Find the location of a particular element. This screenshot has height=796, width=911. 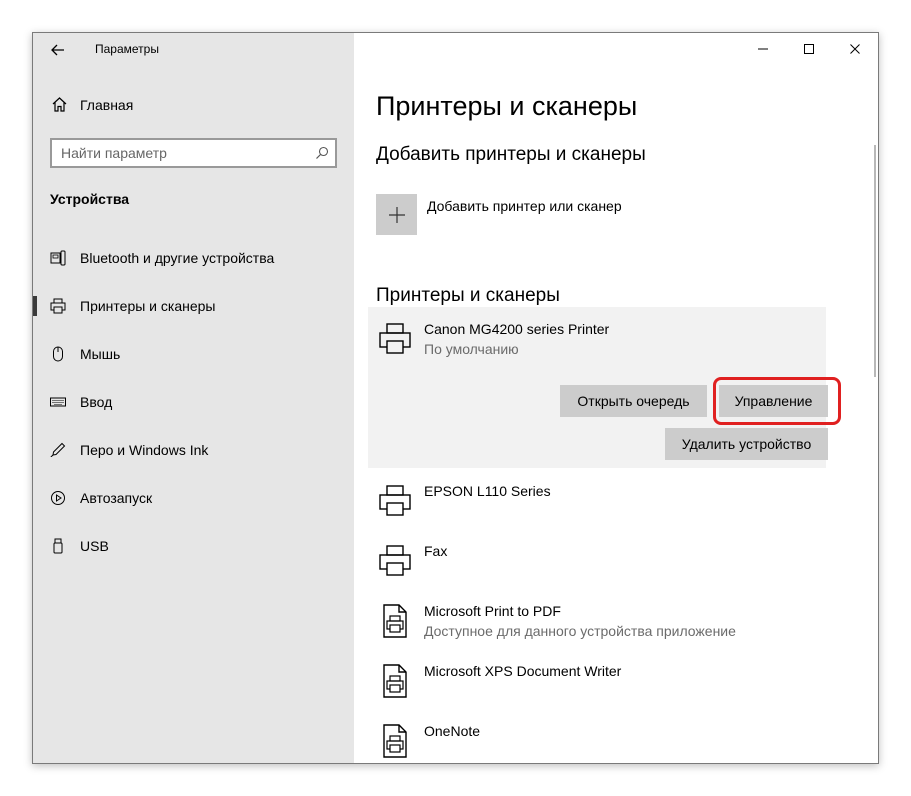

printer-item: OneNote is located at coordinates (429, 739).